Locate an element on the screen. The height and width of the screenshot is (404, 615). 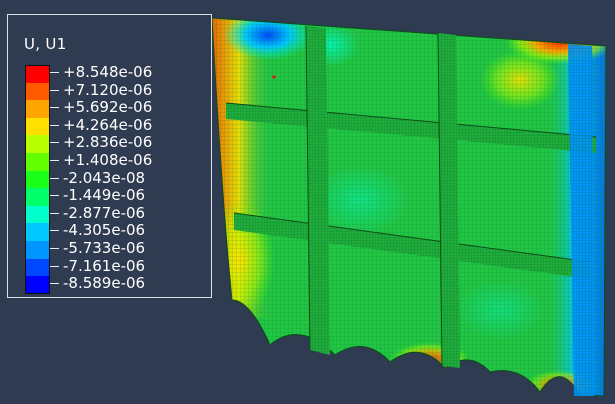
legend-value: -2.877e-06 is located at coordinates (104, 212).